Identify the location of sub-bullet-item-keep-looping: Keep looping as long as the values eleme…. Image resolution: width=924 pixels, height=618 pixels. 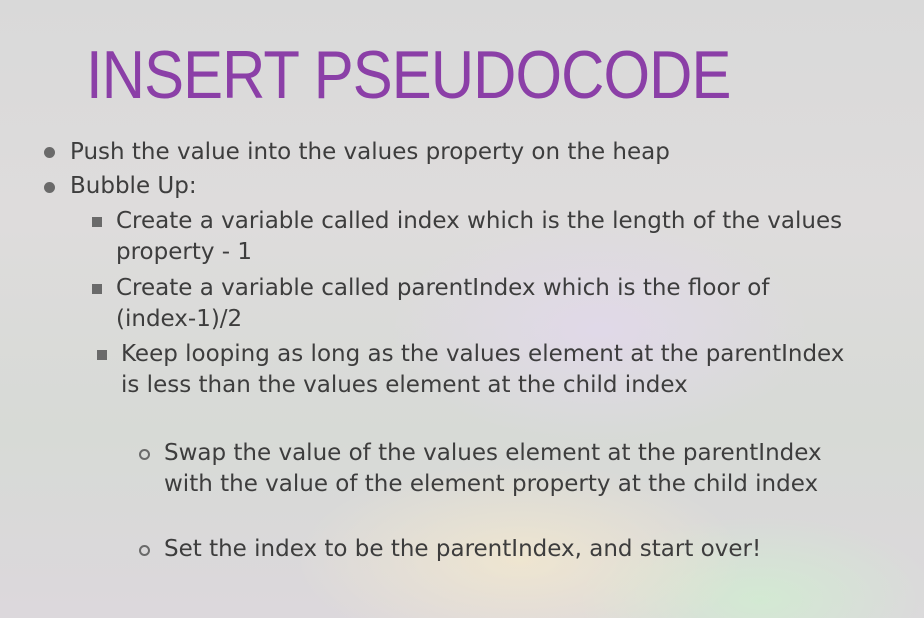
(483, 369).